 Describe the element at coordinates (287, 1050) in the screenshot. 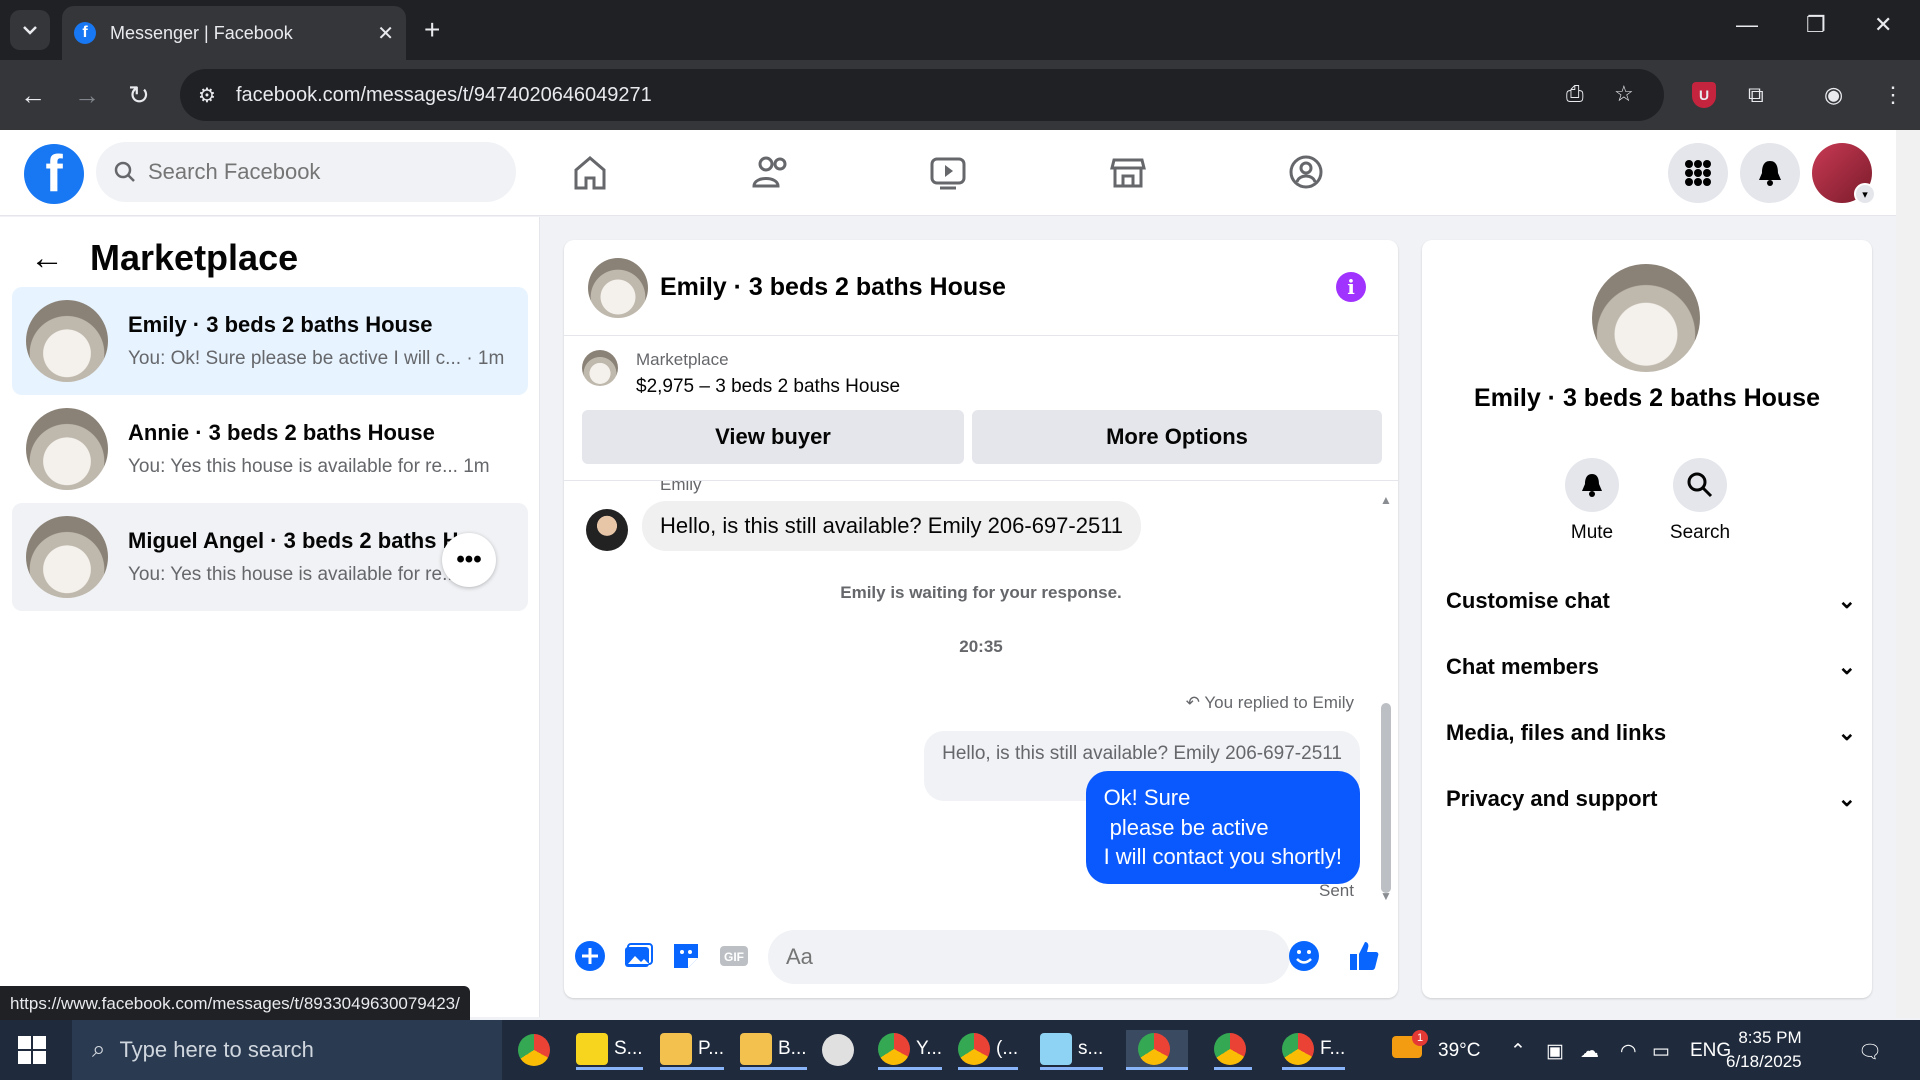

I see `taskbar-search: ⌕ Type here to search` at that location.